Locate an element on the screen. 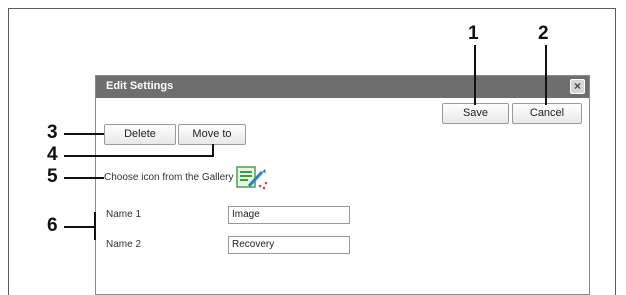 This screenshot has width=626, height=295. callout-5: 5 is located at coordinates (52, 176).